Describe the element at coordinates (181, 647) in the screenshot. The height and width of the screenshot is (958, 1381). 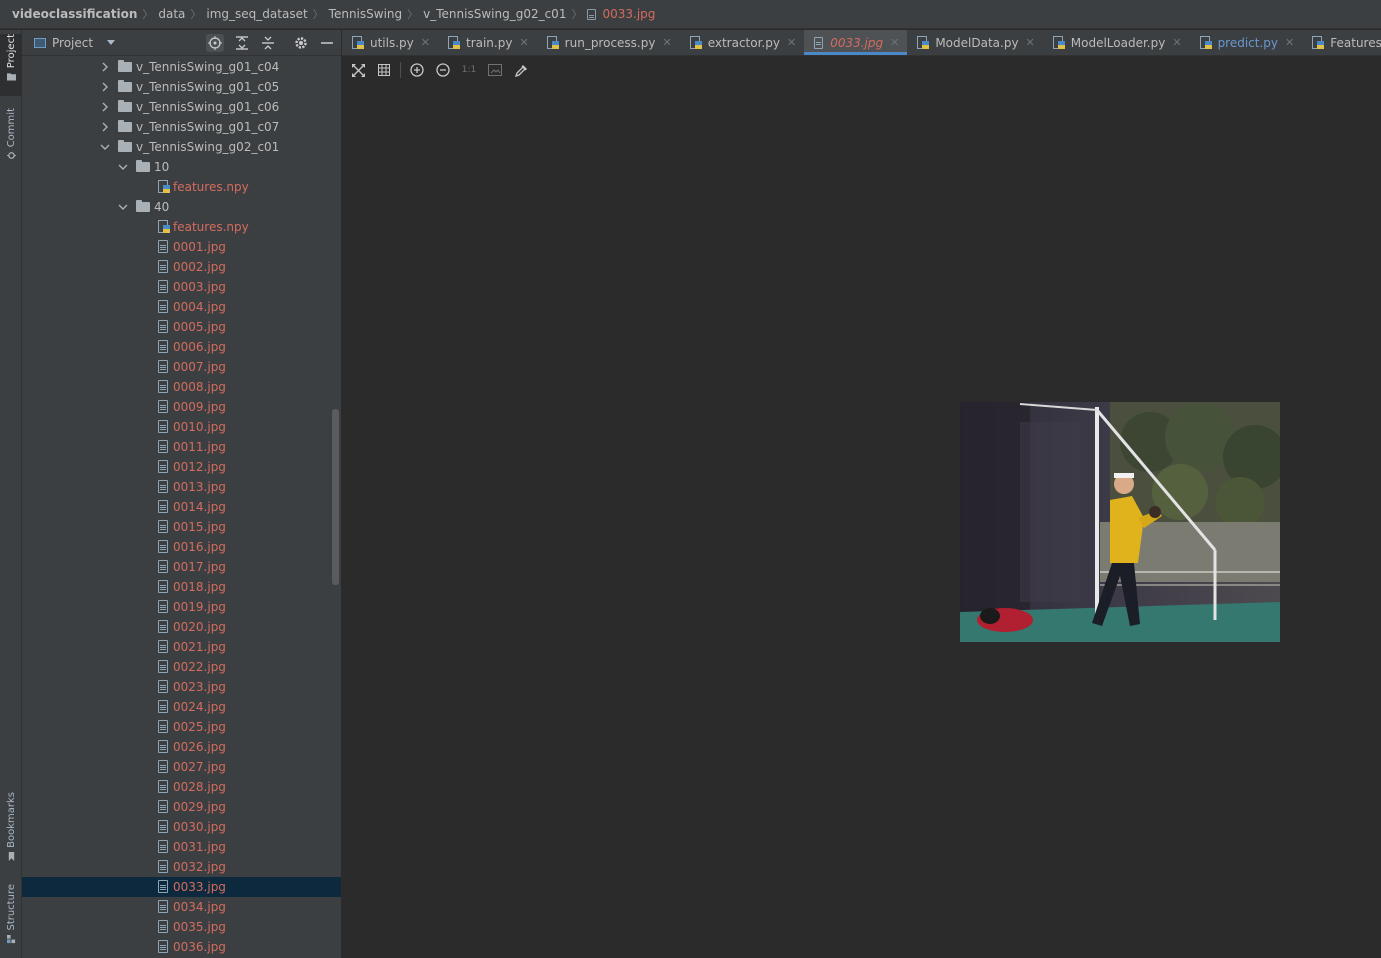
I see `tree-file-row: 0021.jpg` at that location.